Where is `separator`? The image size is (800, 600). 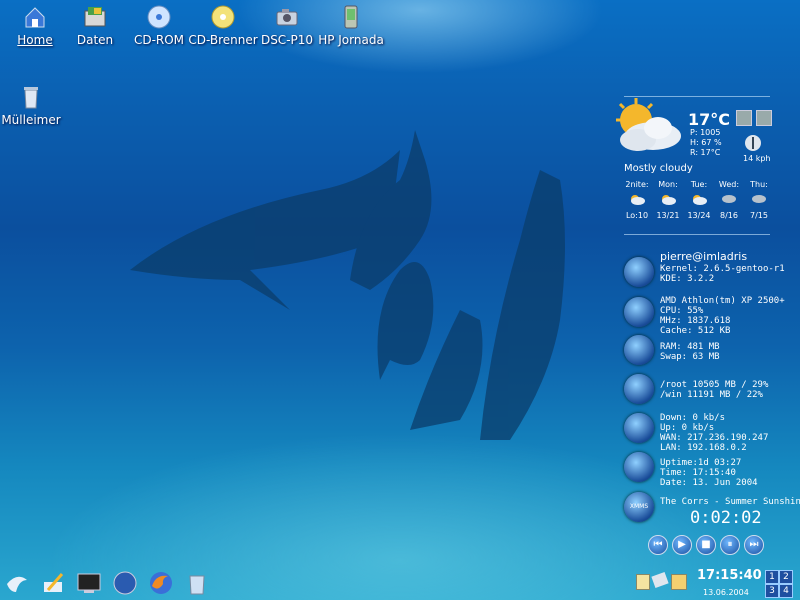 separator is located at coordinates (697, 234).